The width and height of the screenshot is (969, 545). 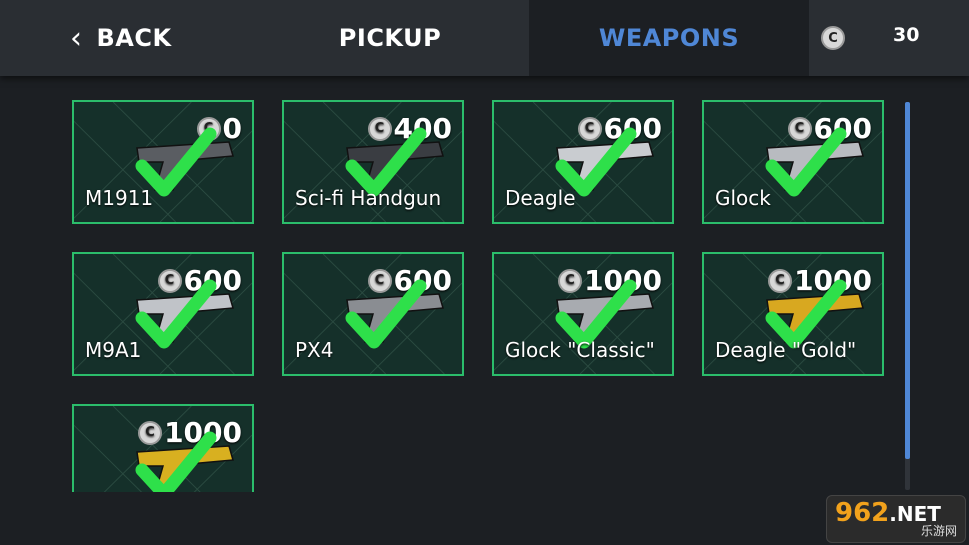 I want to click on weapon-name: Glock, so click(x=743, y=198).